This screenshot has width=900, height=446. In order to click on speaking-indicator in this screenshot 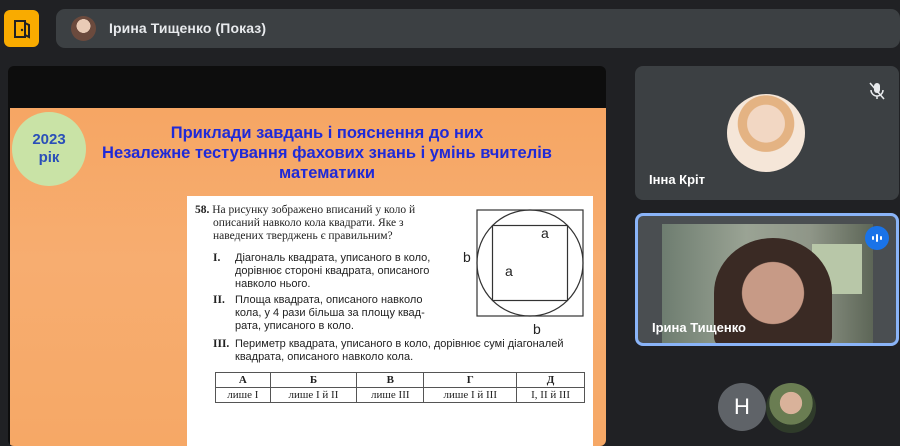, I will do `click(877, 238)`.